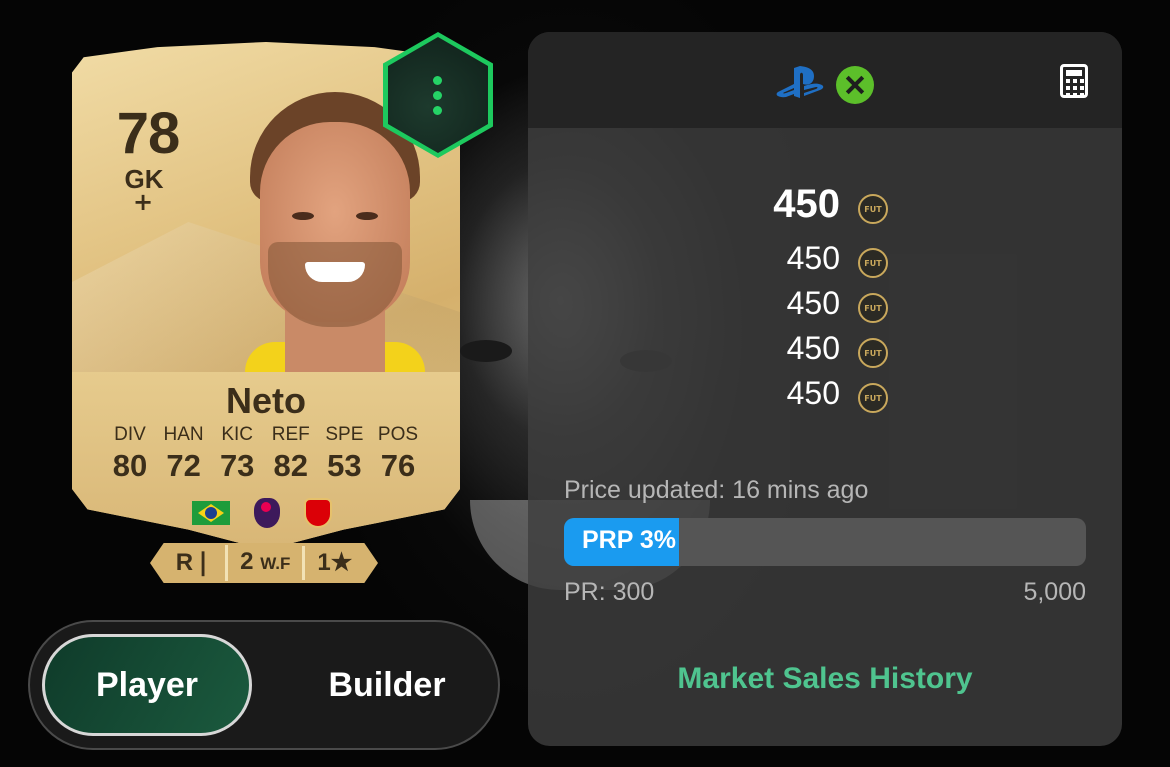 Image resolution: width=1170 pixels, height=767 pixels. Describe the element at coordinates (267, 513) in the screenshot. I see `premier-league-icon` at that location.